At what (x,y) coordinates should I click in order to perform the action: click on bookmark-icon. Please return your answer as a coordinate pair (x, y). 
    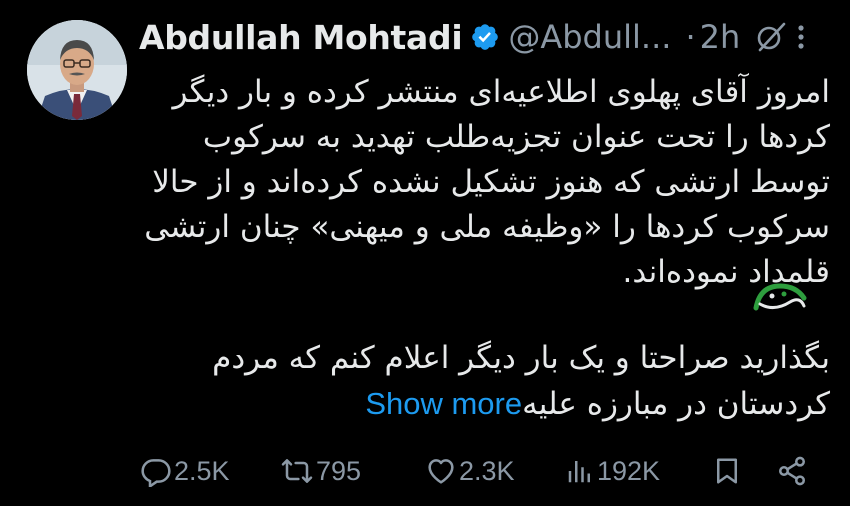
    Looking at the image, I should click on (727, 471).